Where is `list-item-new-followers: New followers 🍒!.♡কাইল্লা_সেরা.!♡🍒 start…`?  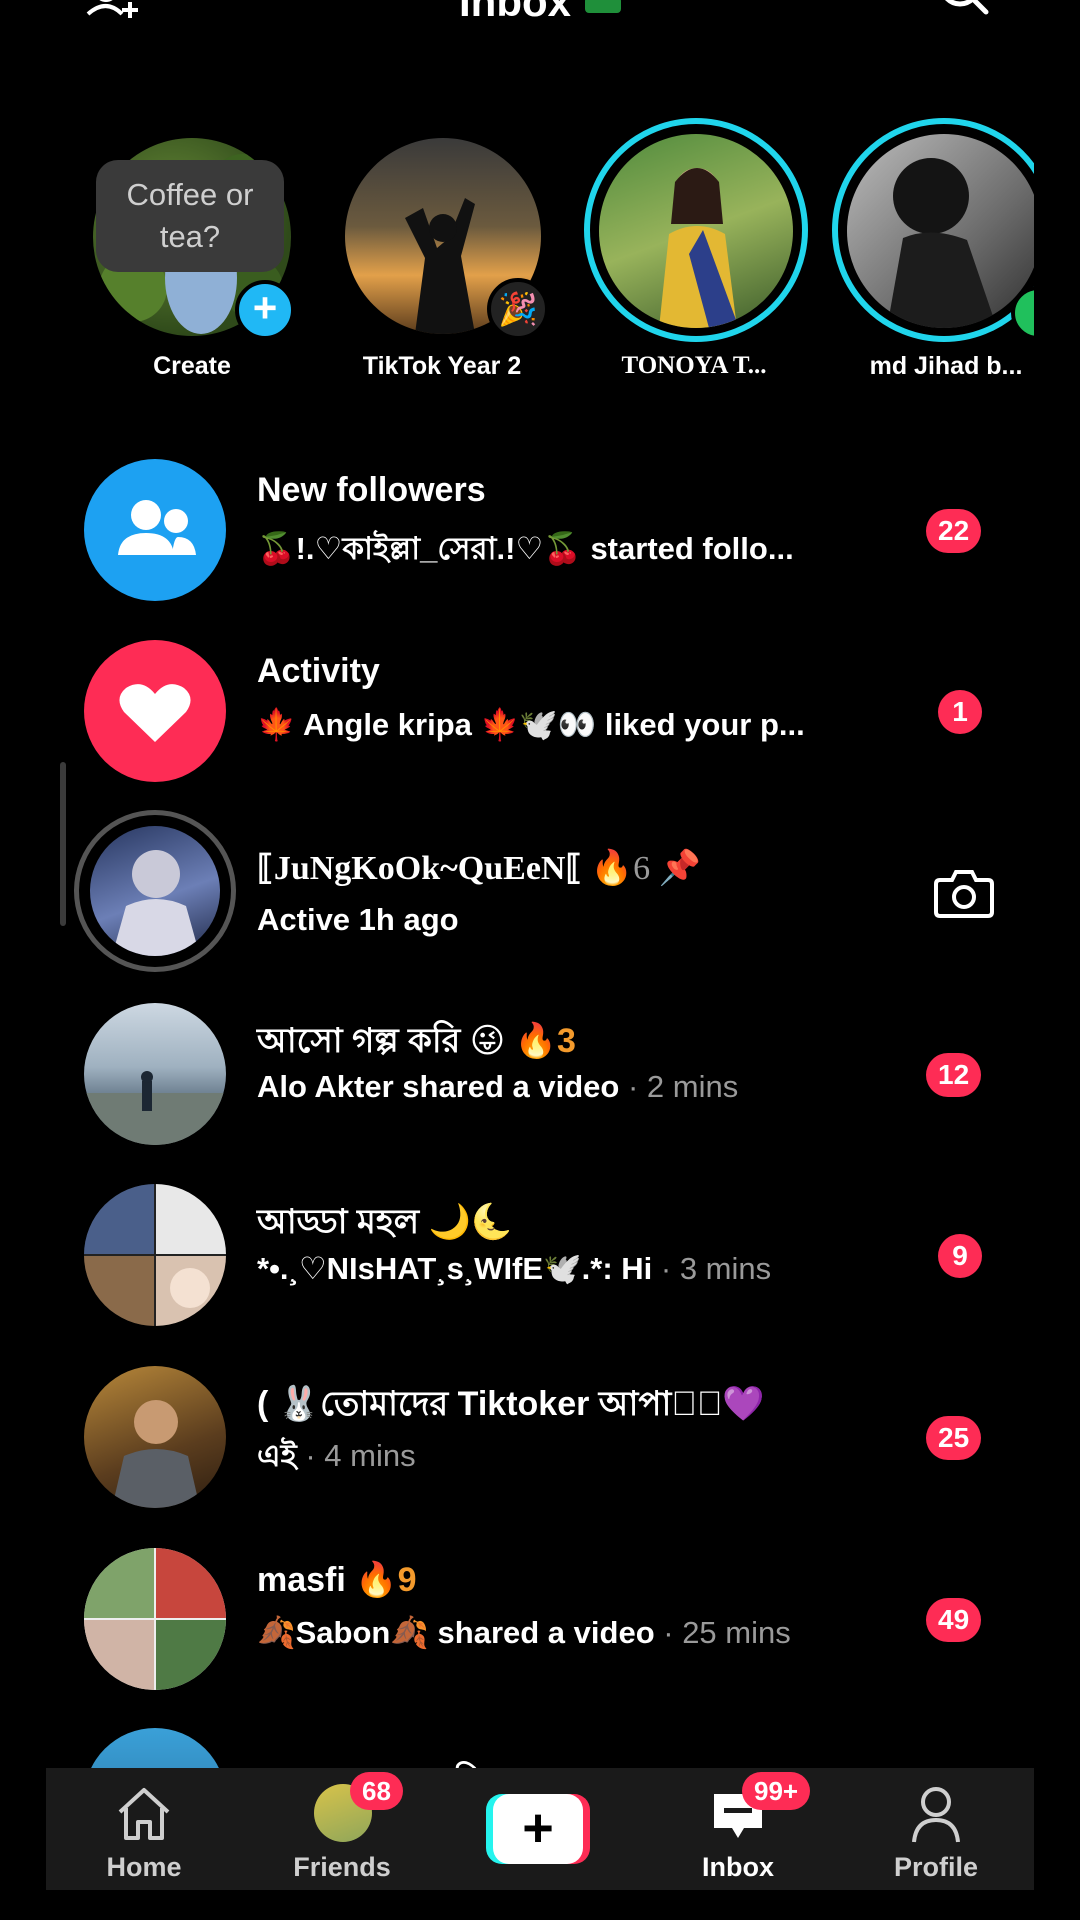
list-item-new-followers: New followers 🍒!.♡কাইল্লা_সেরা.!♡🍒 start… is located at coordinates (540, 534).